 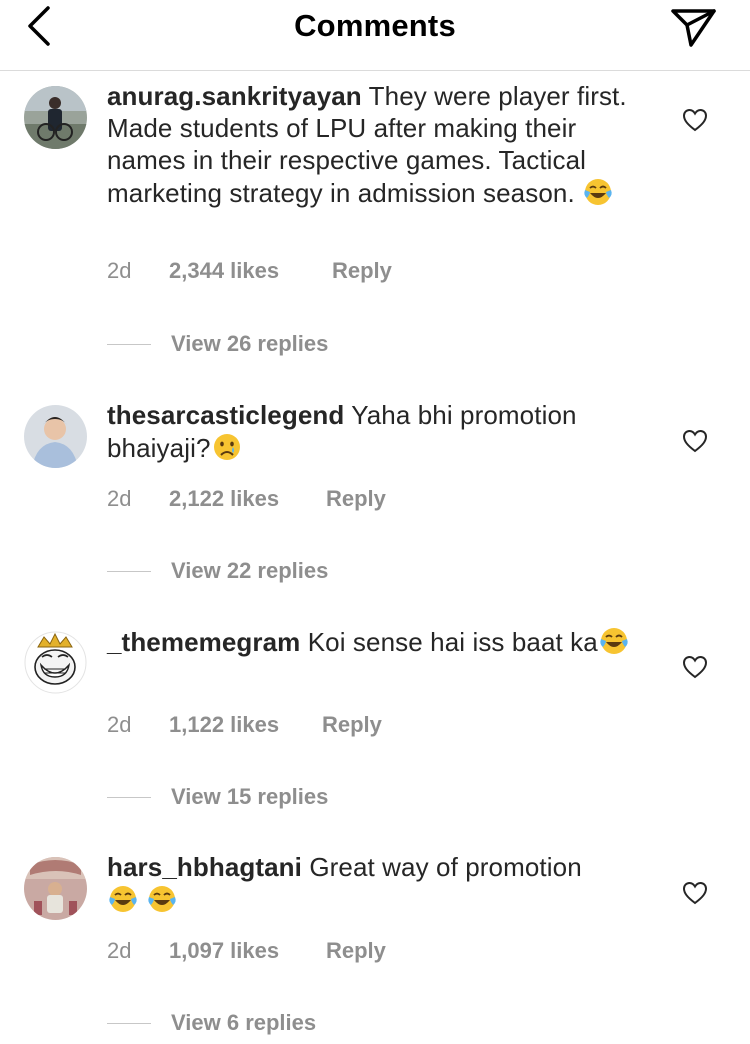 What do you see at coordinates (224, 271) in the screenshot?
I see `comment-likes: 2,344 likes` at bounding box center [224, 271].